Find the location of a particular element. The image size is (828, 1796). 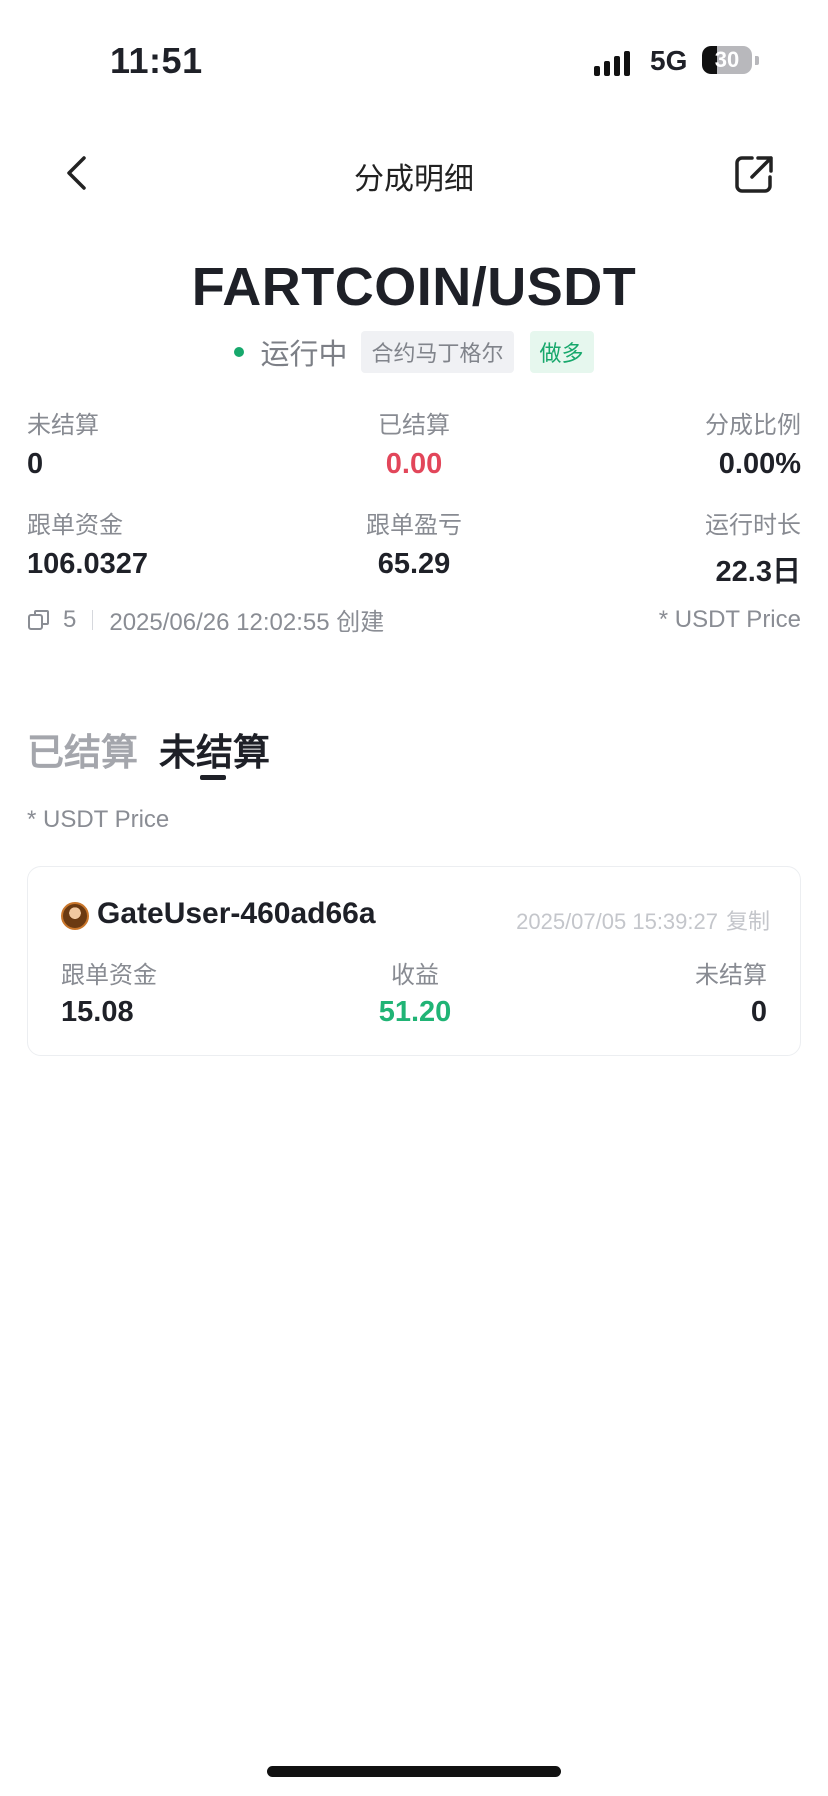

stat-unsettled: 未结算 0 is located at coordinates (63, 443).